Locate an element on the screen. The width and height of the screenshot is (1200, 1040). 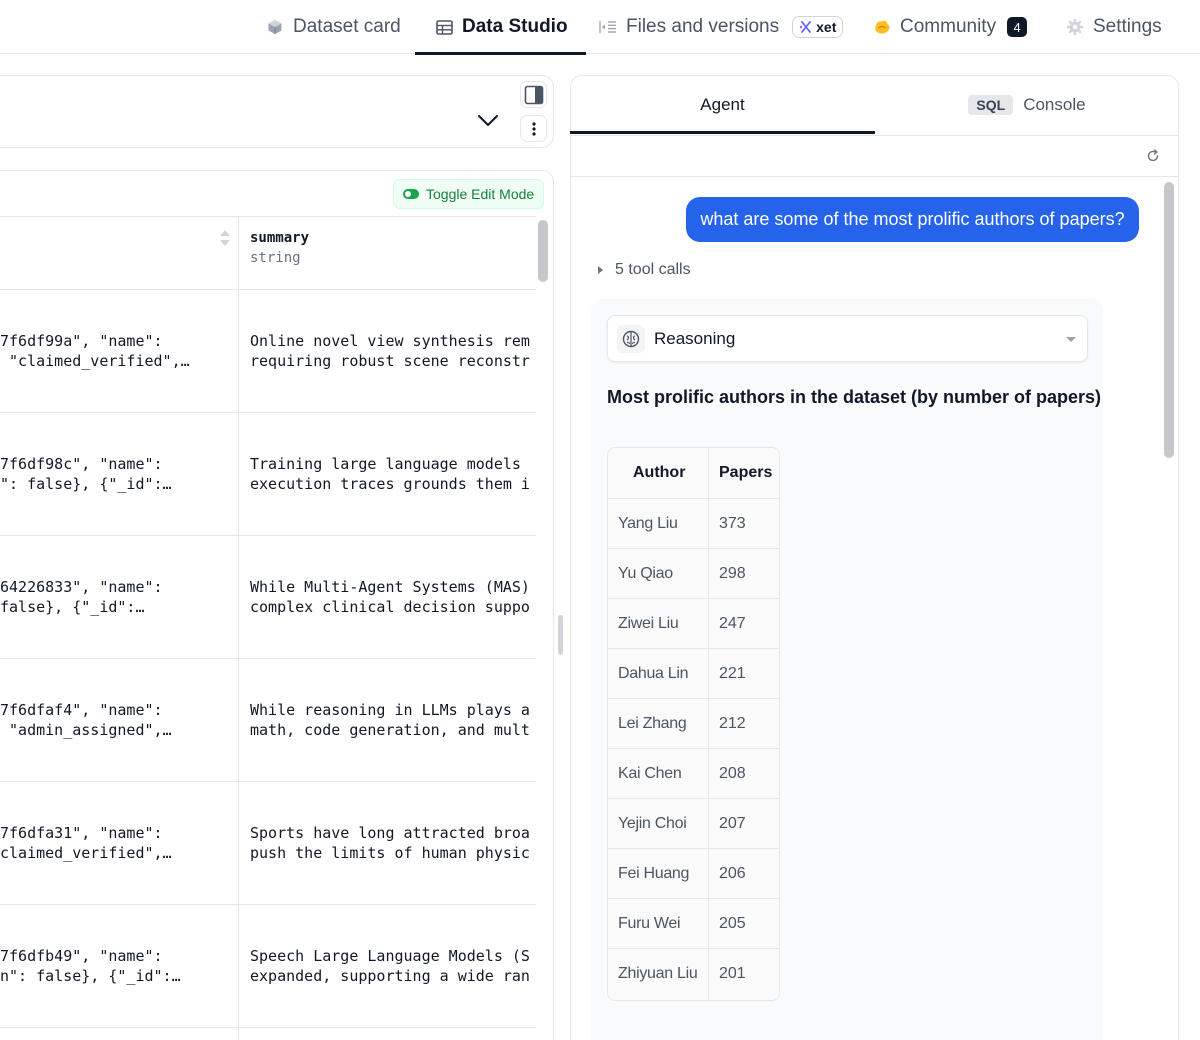
table-icon is located at coordinates (444, 27).